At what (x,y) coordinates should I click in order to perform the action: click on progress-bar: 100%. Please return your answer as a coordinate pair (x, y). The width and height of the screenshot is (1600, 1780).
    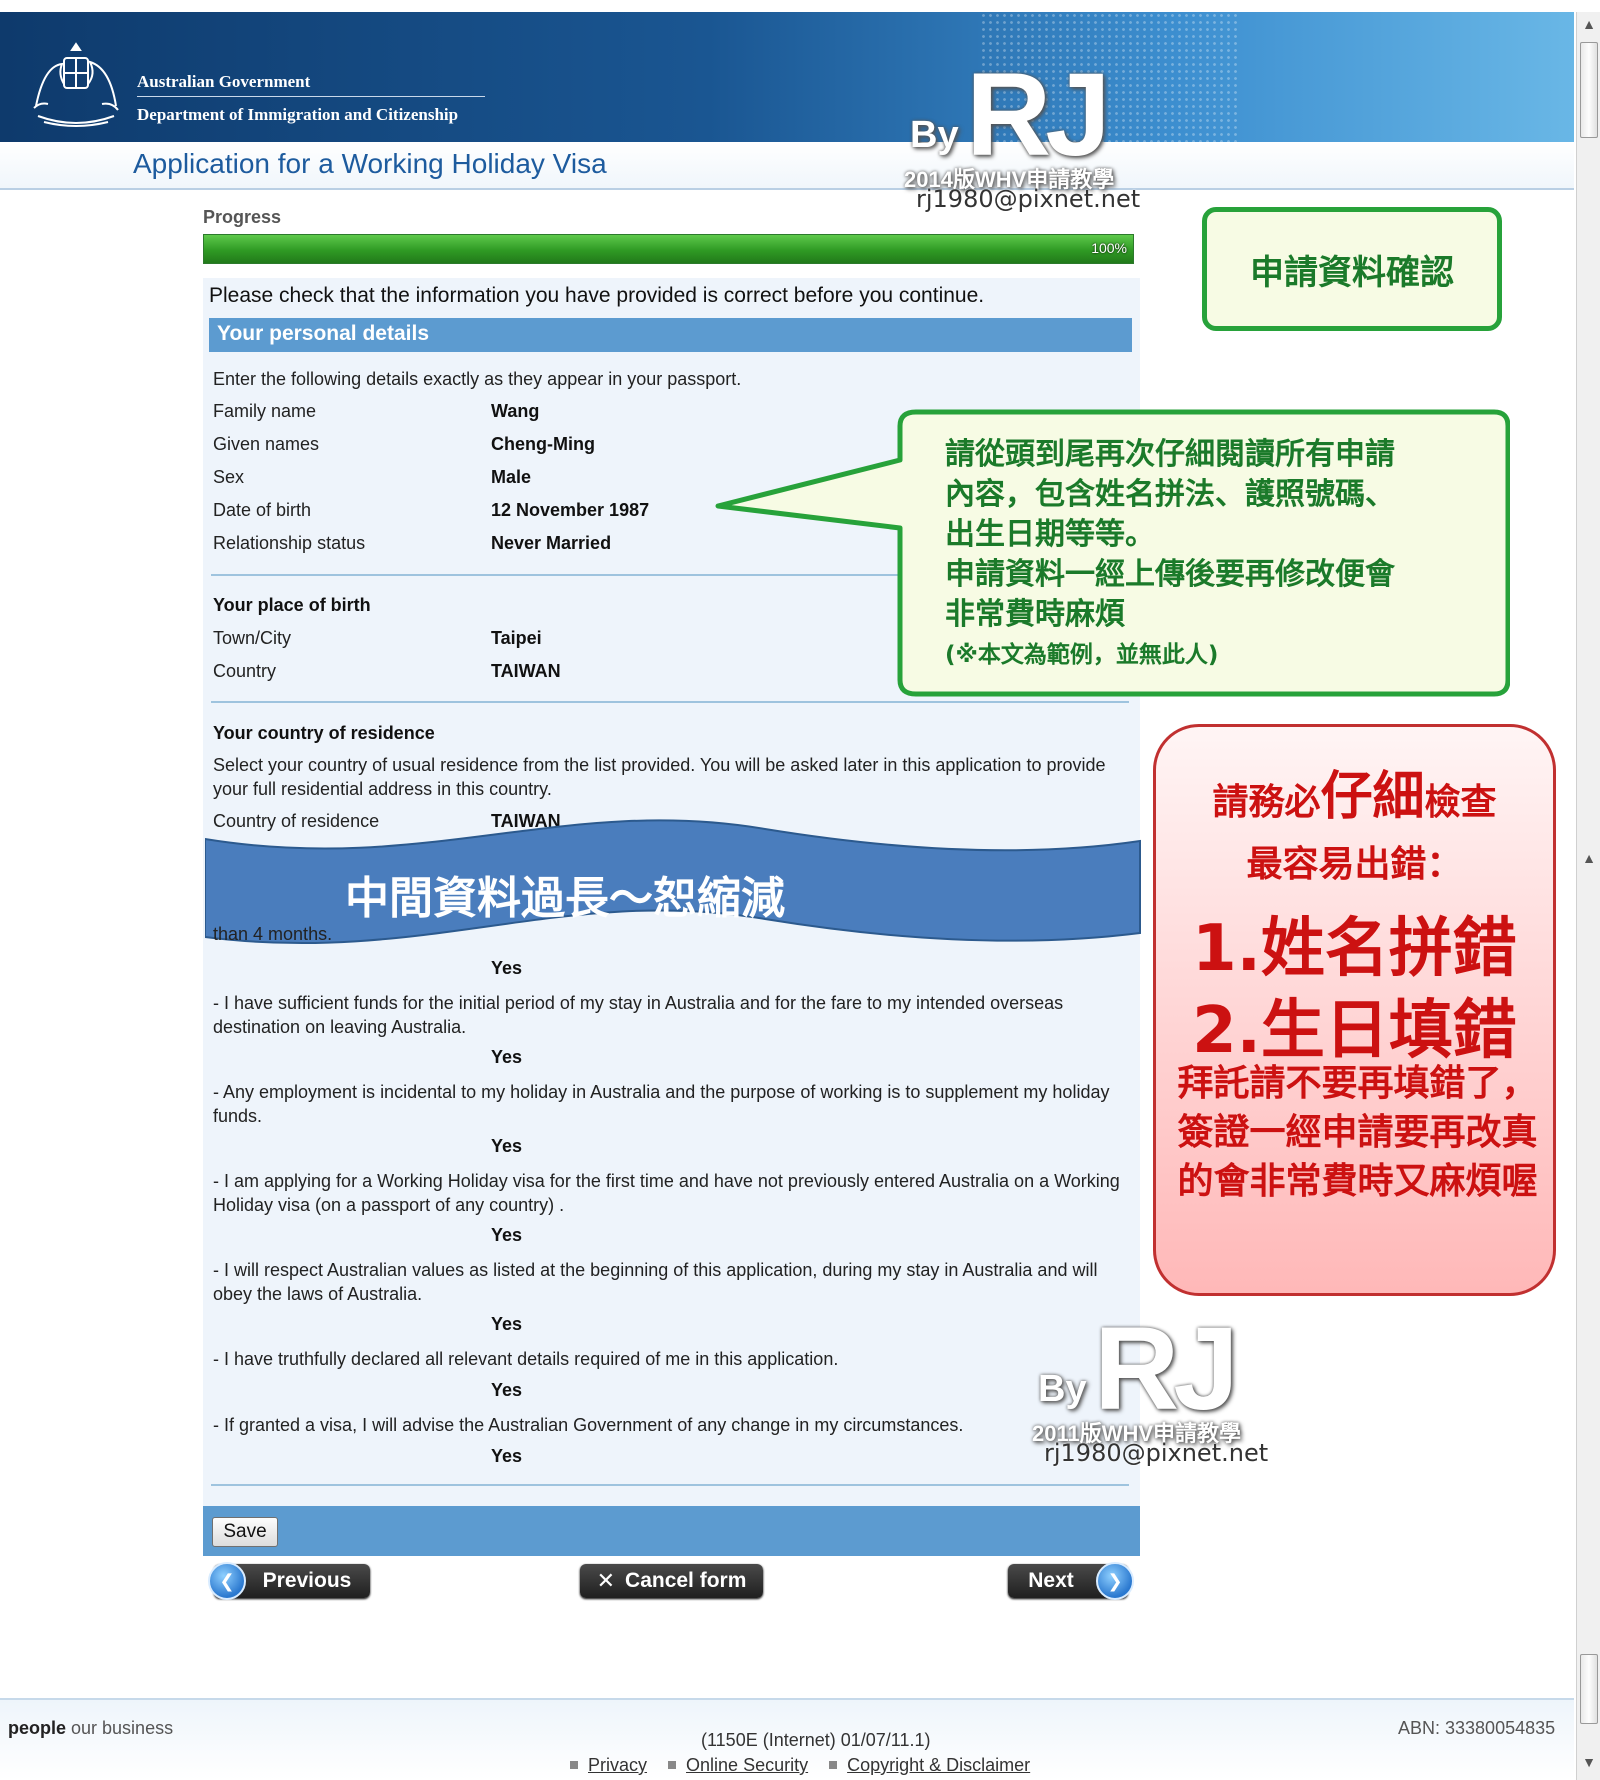
    Looking at the image, I should click on (668, 249).